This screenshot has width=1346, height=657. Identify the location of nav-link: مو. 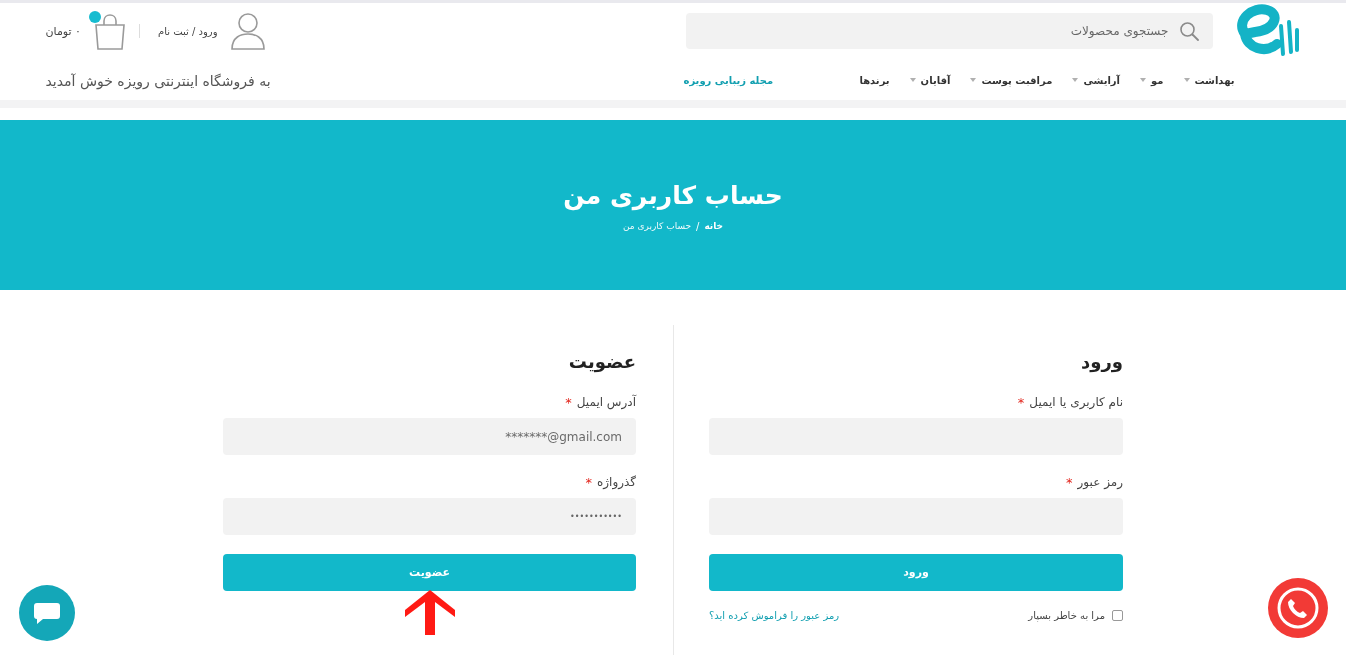
(1152, 80).